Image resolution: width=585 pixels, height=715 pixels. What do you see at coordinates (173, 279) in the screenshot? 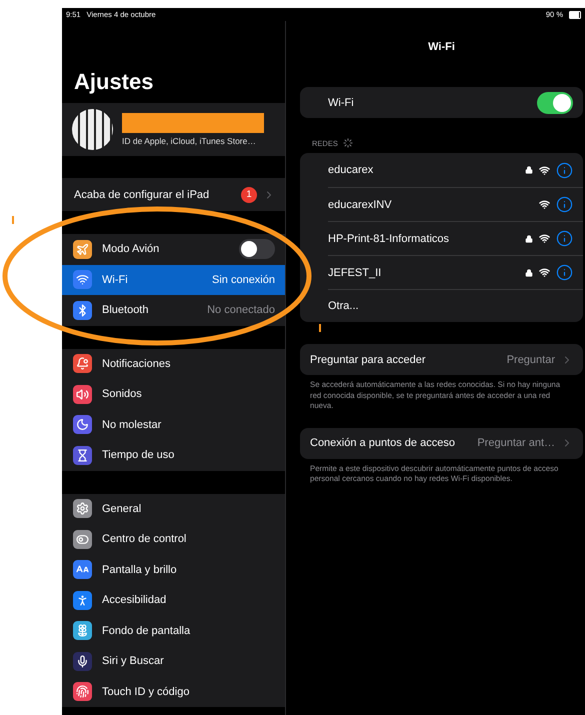
I see `sidebar-item: Wi-Fi Sin conexión` at bounding box center [173, 279].